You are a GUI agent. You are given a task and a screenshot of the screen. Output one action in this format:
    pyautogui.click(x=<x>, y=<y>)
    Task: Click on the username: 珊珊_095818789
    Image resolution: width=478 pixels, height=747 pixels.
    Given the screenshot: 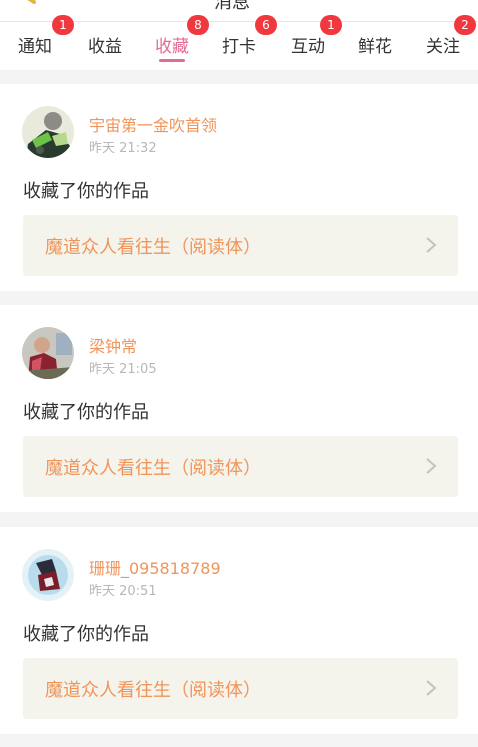 What is the action you would take?
    pyautogui.click(x=155, y=567)
    